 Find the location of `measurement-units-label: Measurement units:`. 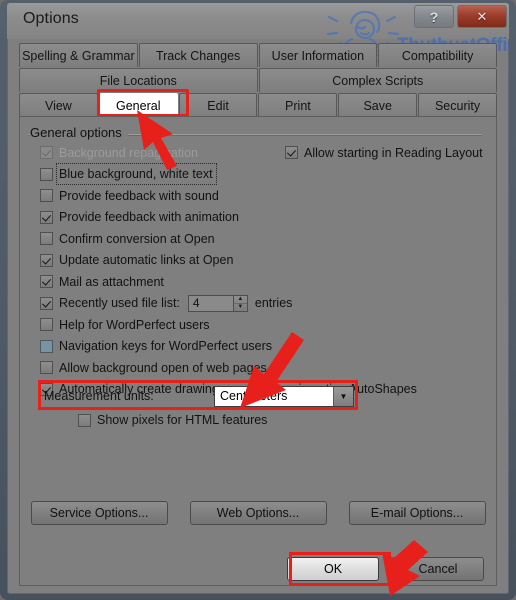

measurement-units-label: Measurement units: is located at coordinates (99, 396).